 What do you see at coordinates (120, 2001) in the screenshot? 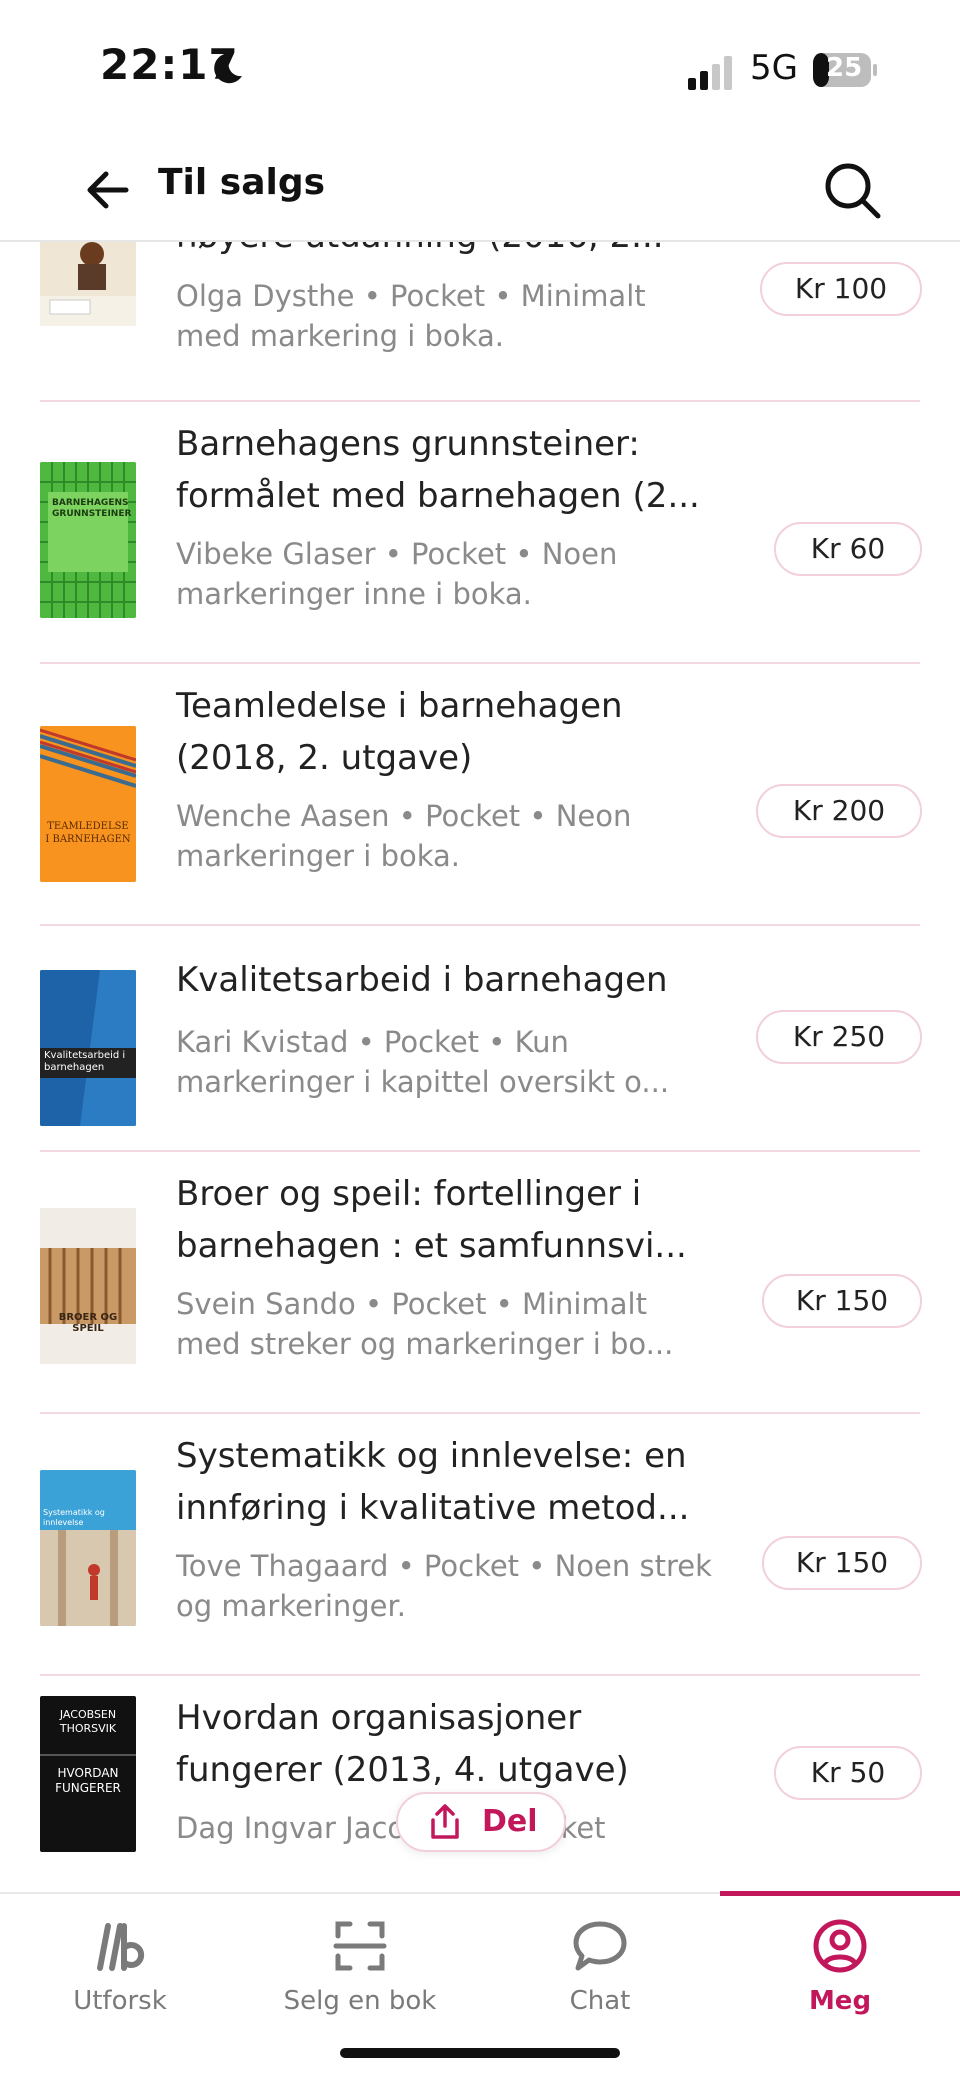
I see `nav-label: Utforsk` at bounding box center [120, 2001].